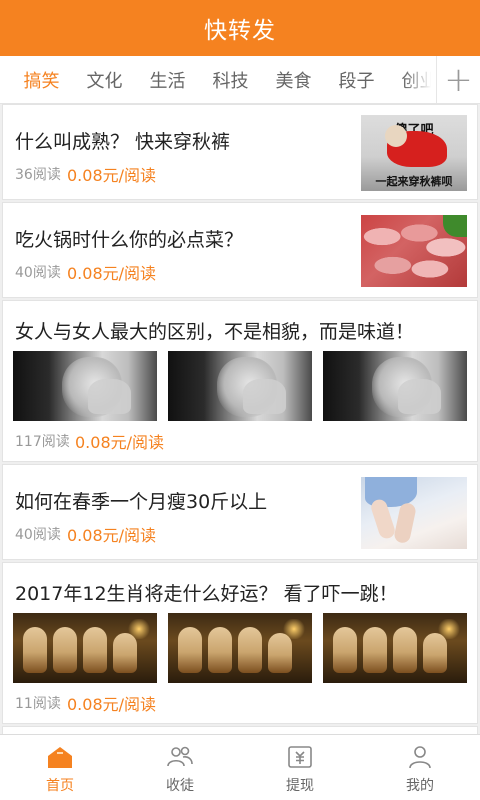 Image resolution: width=480 pixels, height=800 pixels. What do you see at coordinates (420, 786) in the screenshot?
I see `nav-profile-label: 我的` at bounding box center [420, 786].